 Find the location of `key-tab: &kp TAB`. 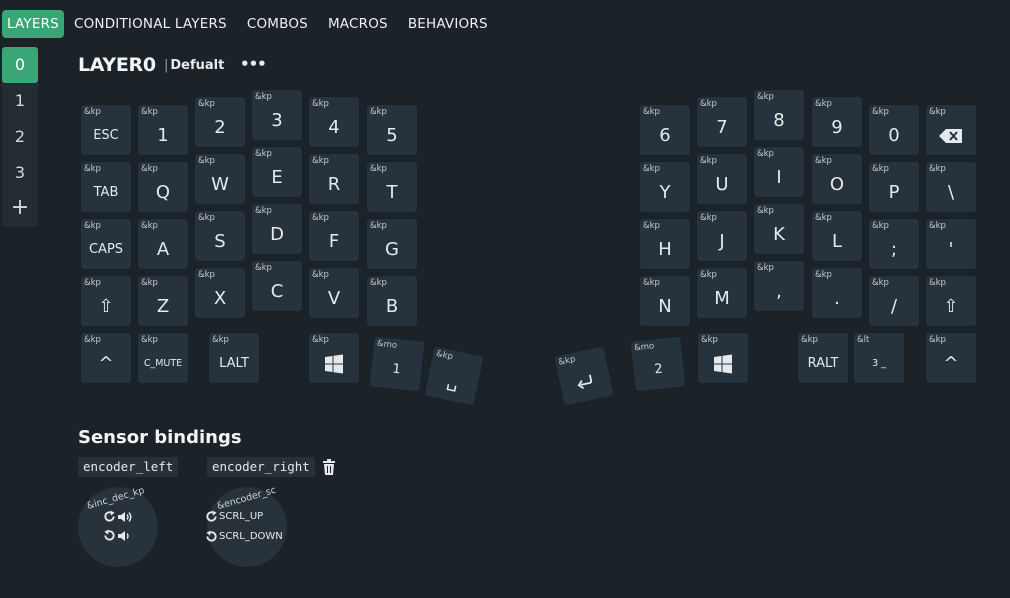

key-tab: &kp TAB is located at coordinates (106, 187).